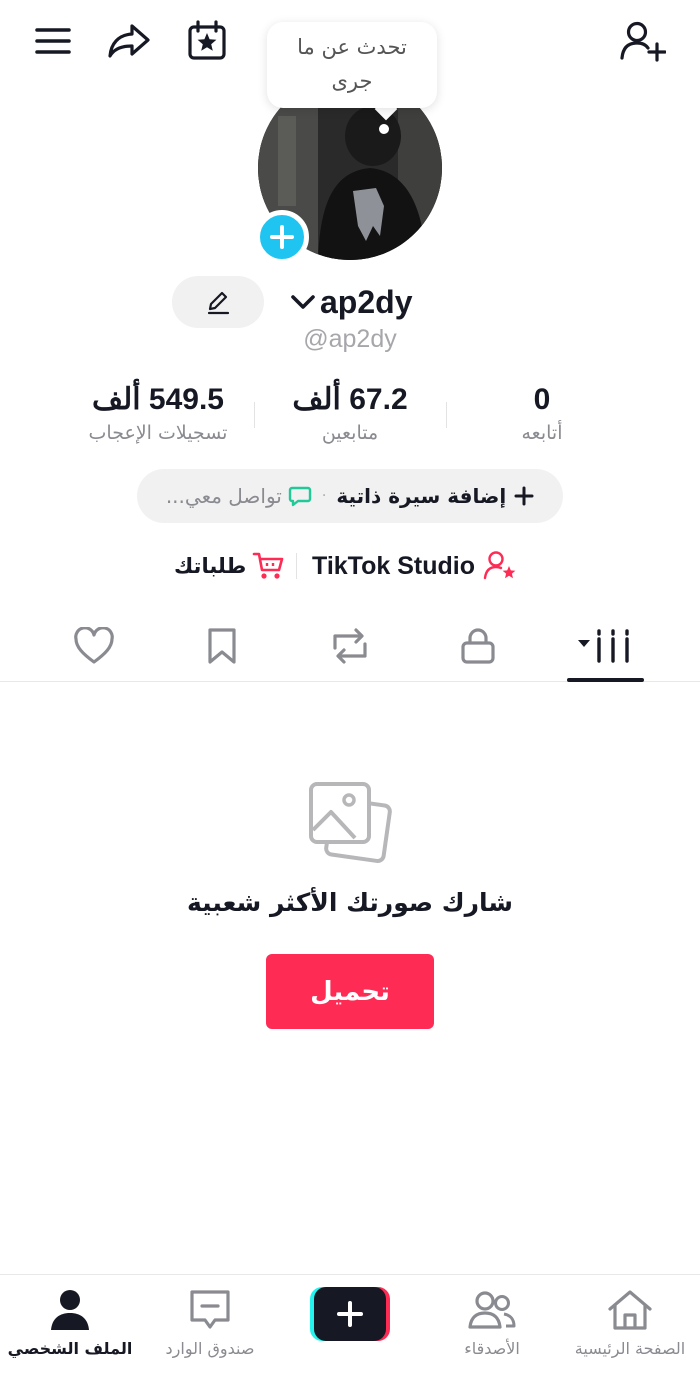 Image resolution: width=700 pixels, height=1384 pixels. What do you see at coordinates (492, 1310) in the screenshot?
I see `friends-icon` at bounding box center [492, 1310].